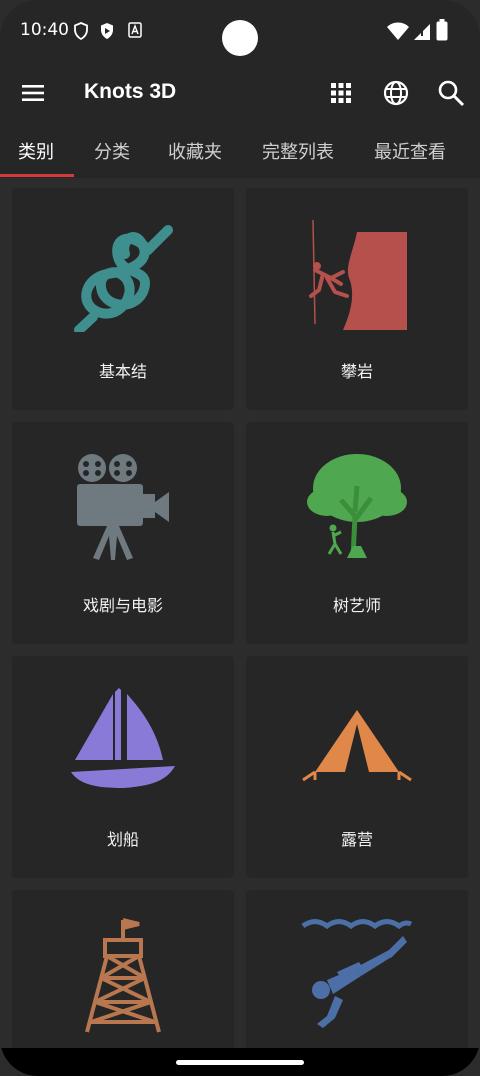 The height and width of the screenshot is (1076, 480). I want to click on category-label: 基本结, so click(122, 371).